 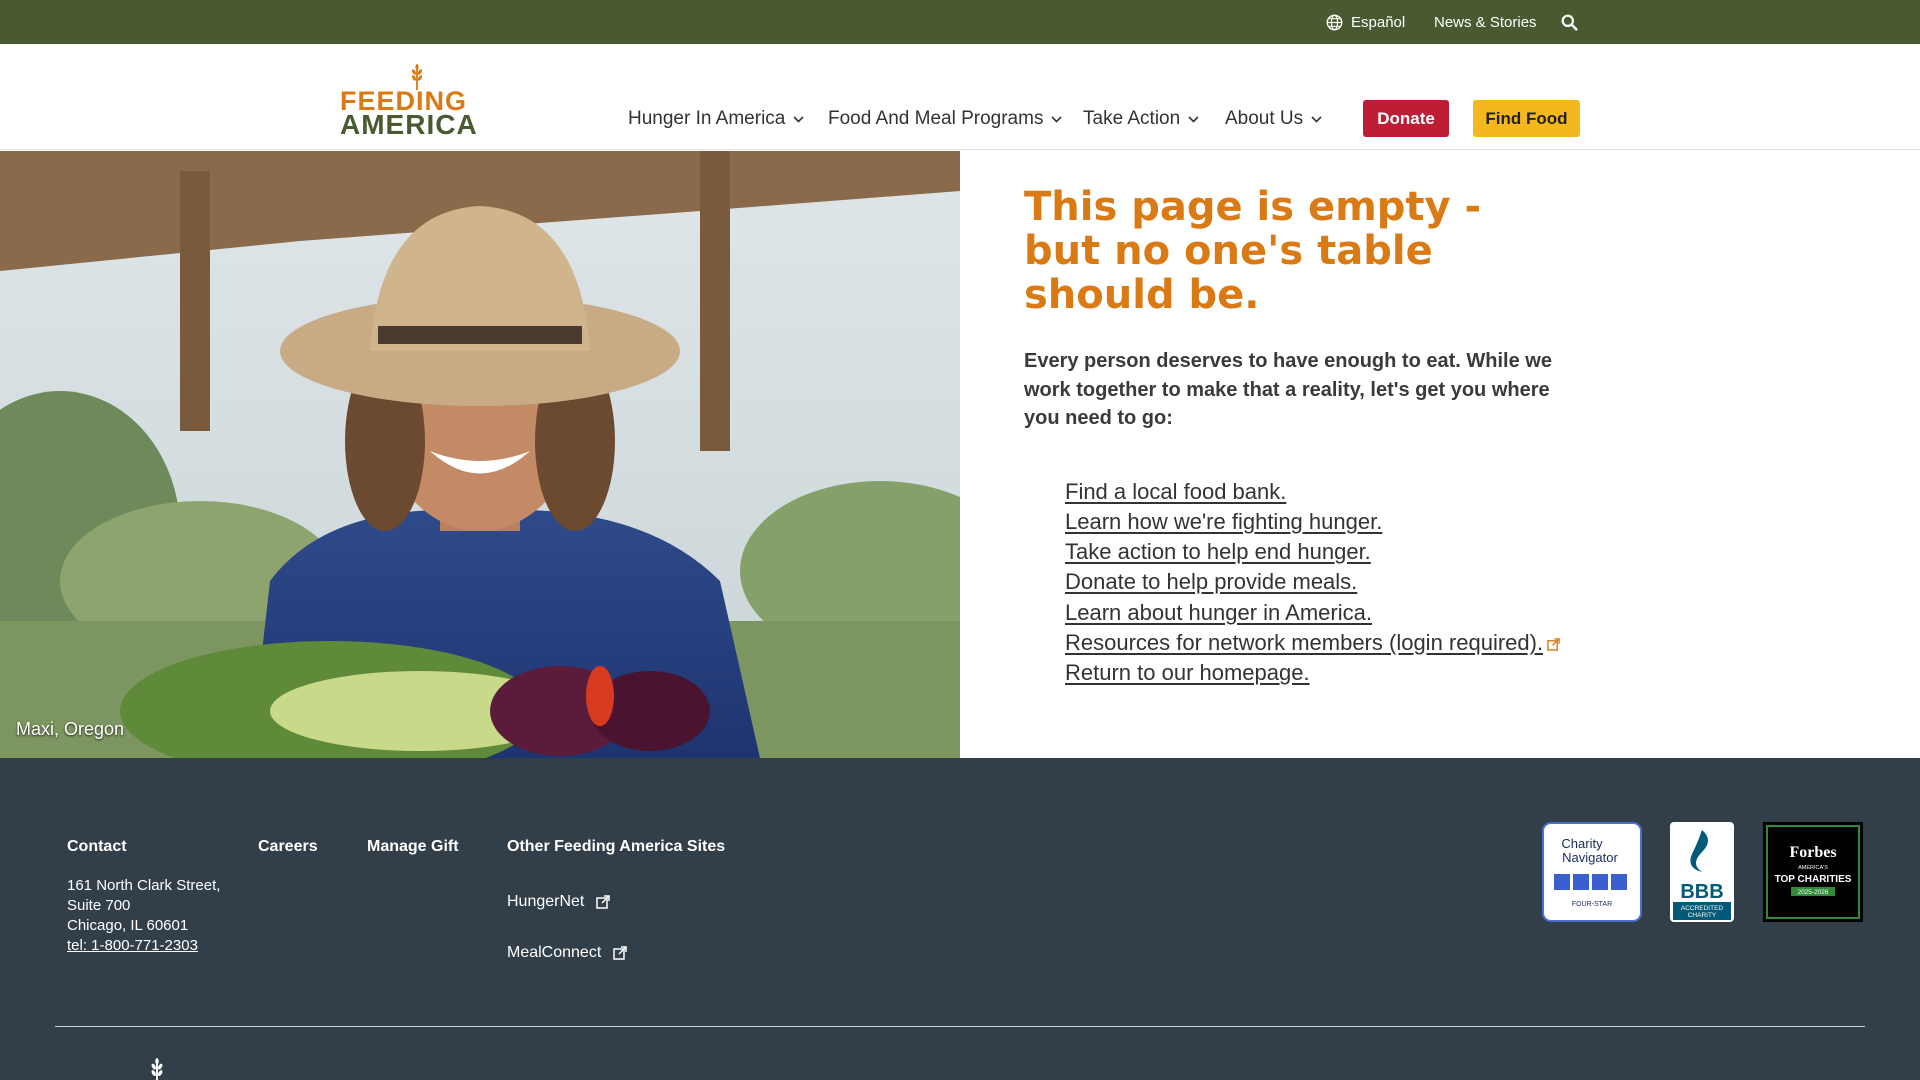 I want to click on list-item: Learn how we're fighting hunger., so click(x=1324, y=522).